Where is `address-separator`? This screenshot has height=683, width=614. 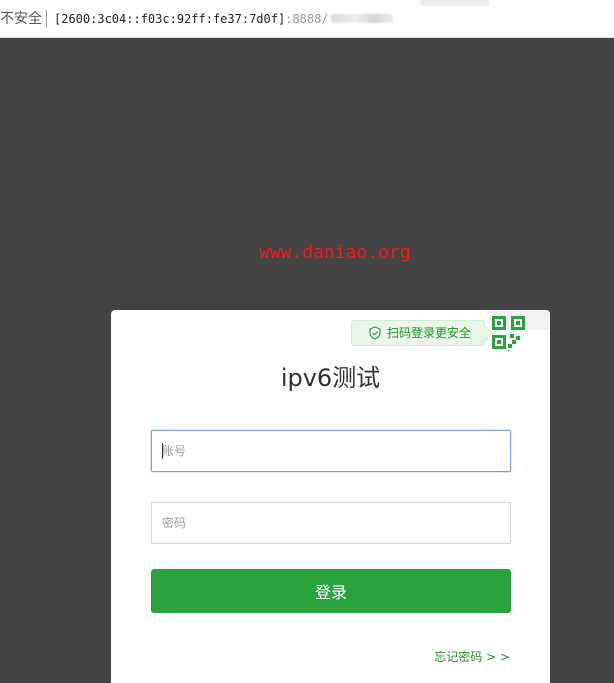
address-separator is located at coordinates (46, 19).